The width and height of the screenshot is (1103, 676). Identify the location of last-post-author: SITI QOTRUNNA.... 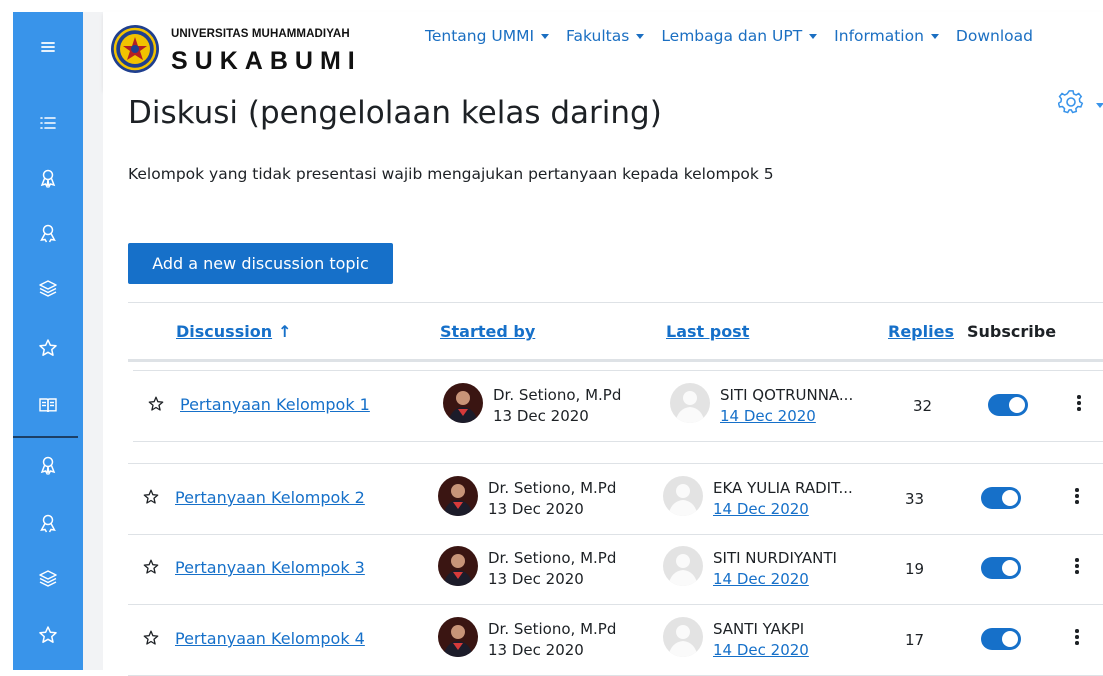
(787, 395).